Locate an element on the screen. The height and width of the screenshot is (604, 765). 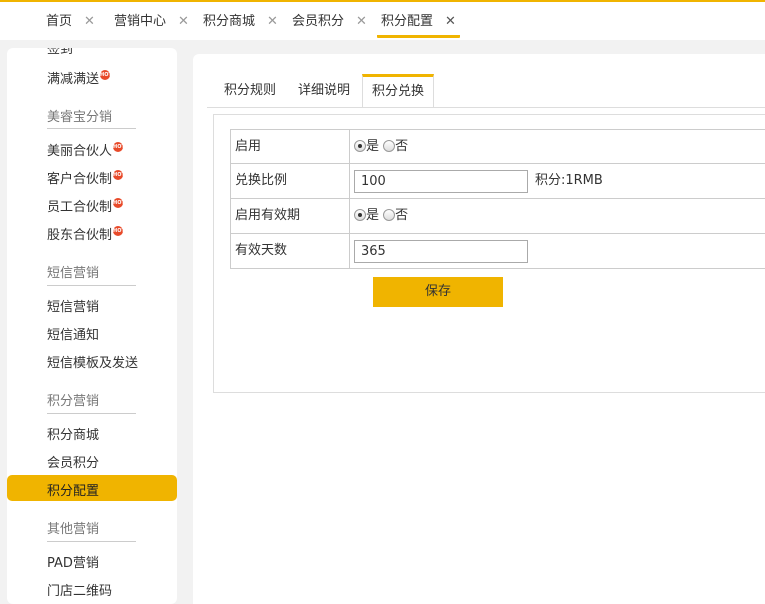
form-row-ratio: 兑换比例 100 积分:1RMB is located at coordinates (497, 181).